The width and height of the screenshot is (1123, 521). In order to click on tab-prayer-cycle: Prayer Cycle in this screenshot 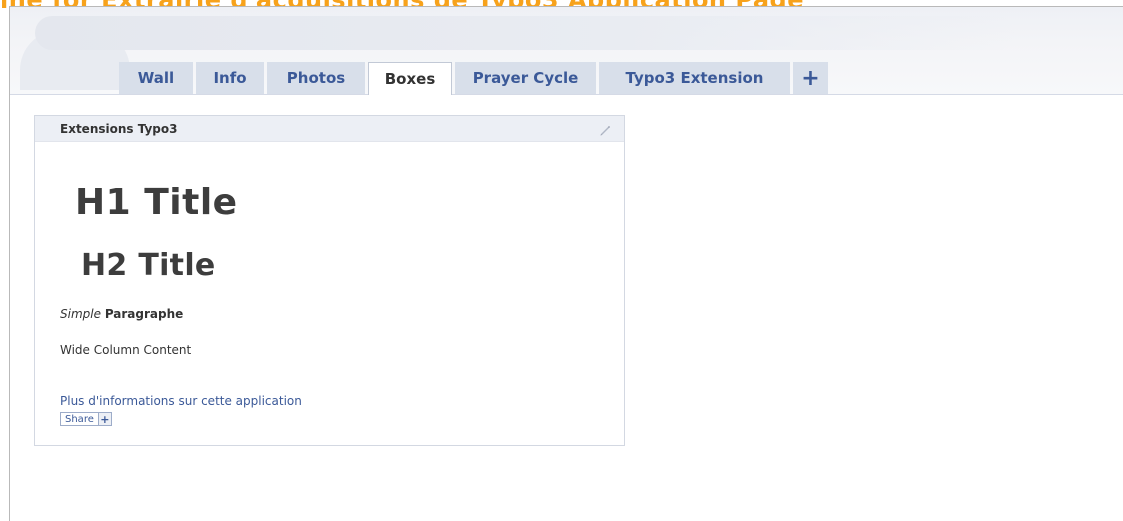, I will do `click(525, 78)`.